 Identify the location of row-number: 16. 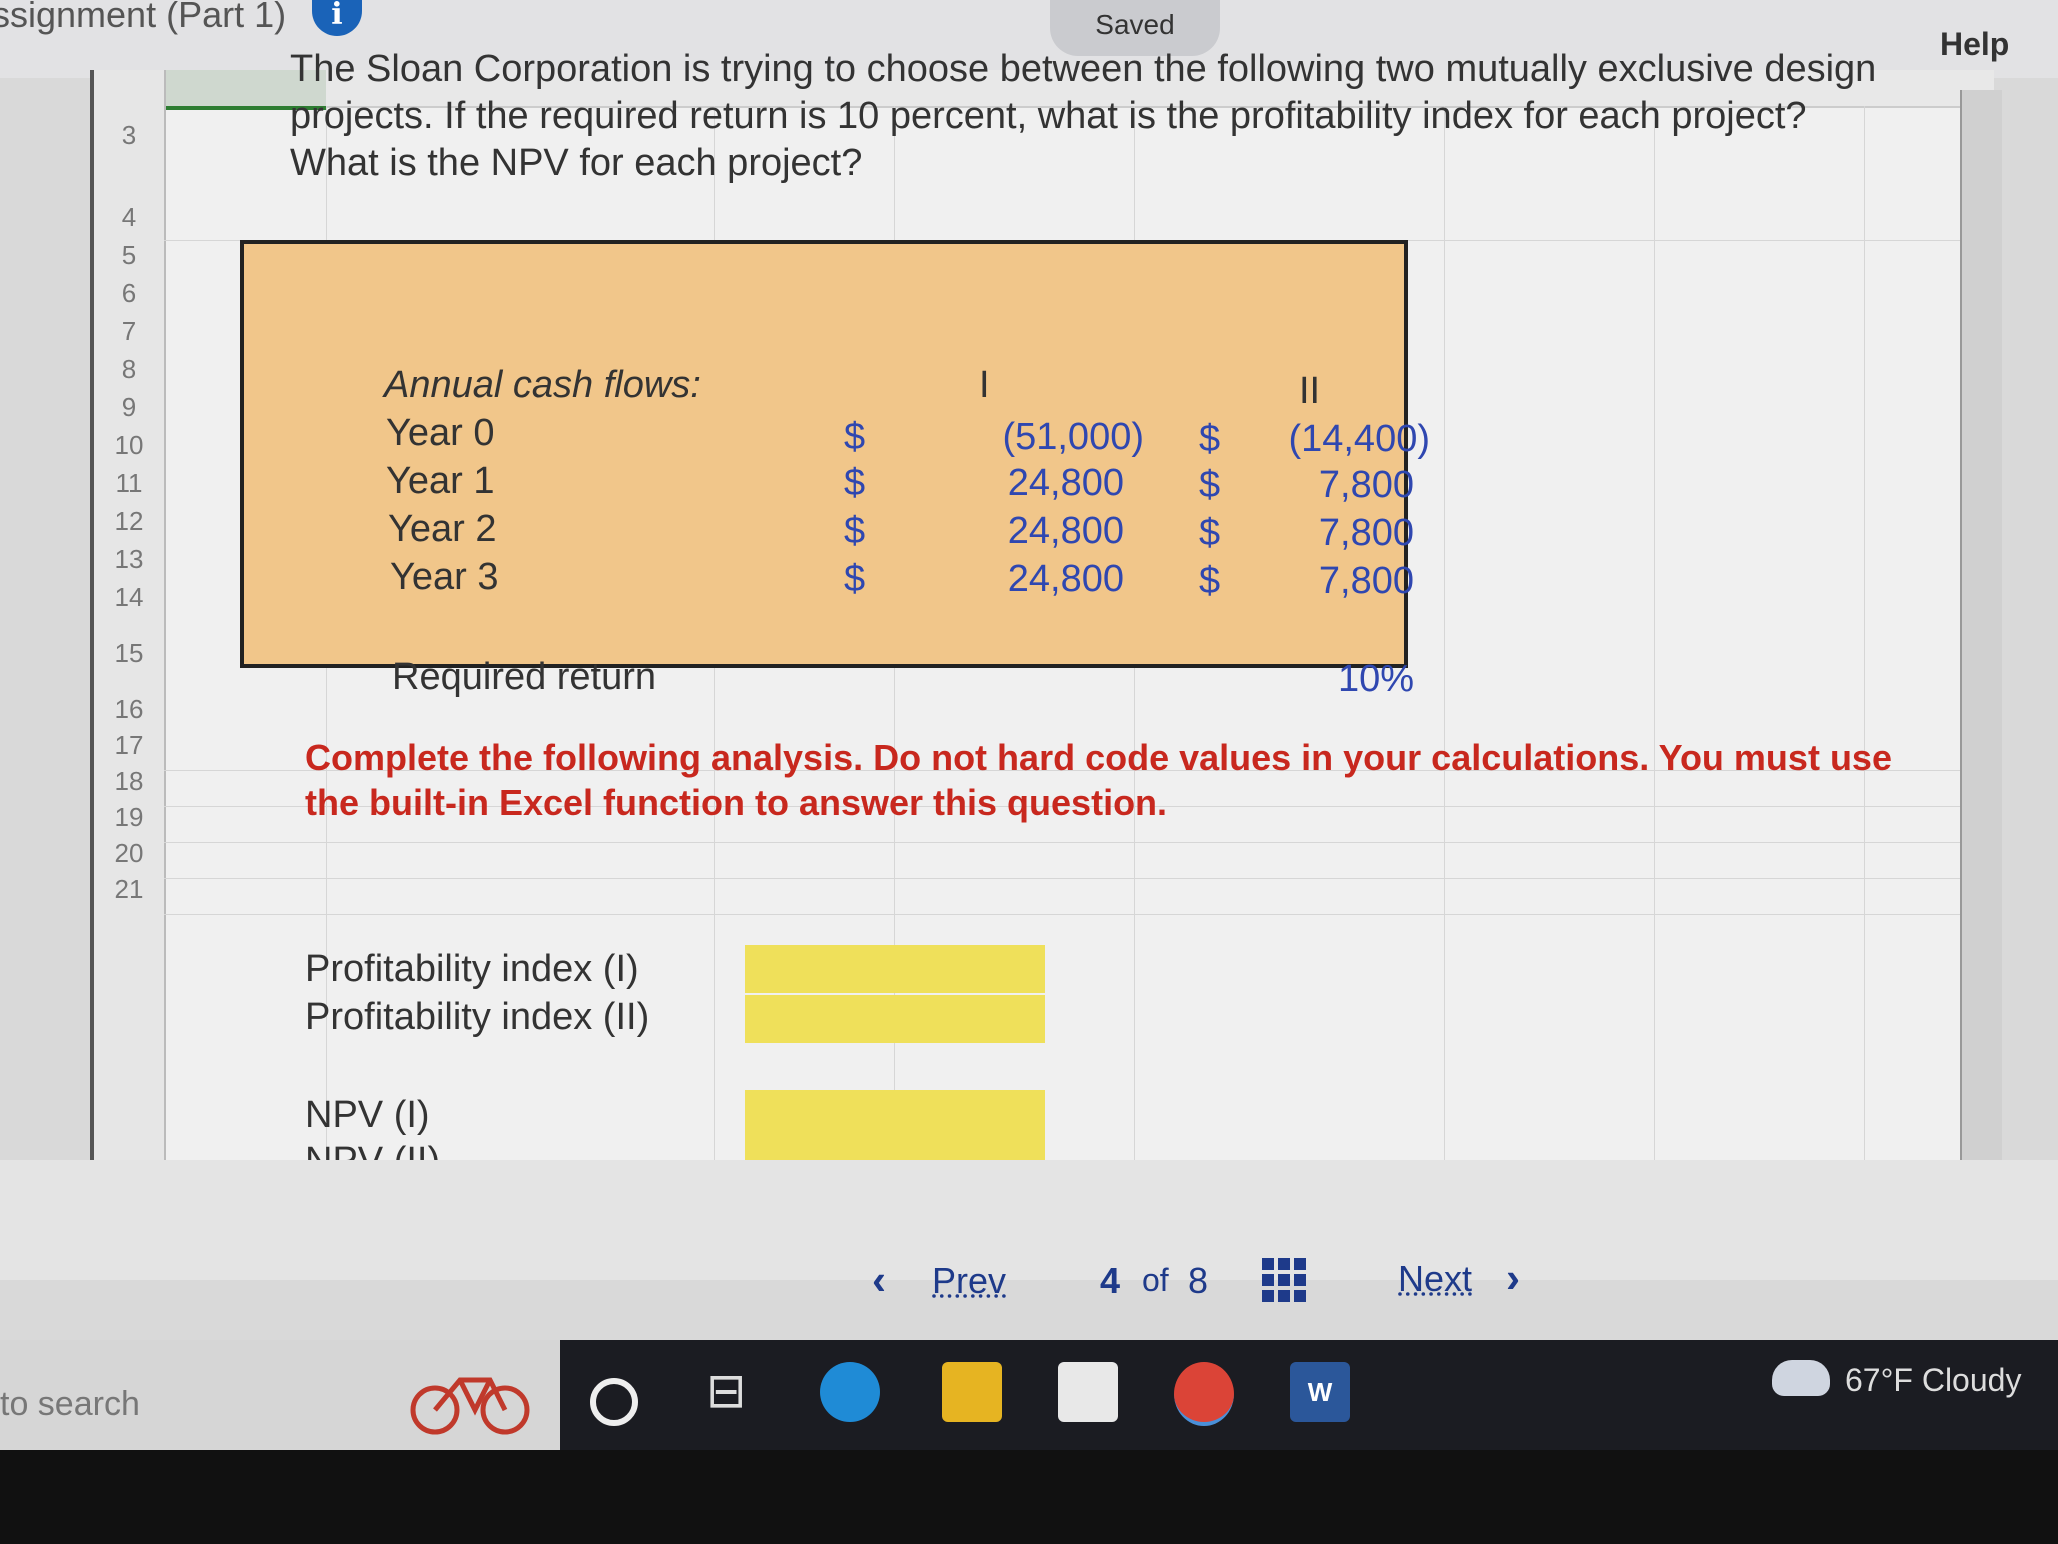
(129, 709).